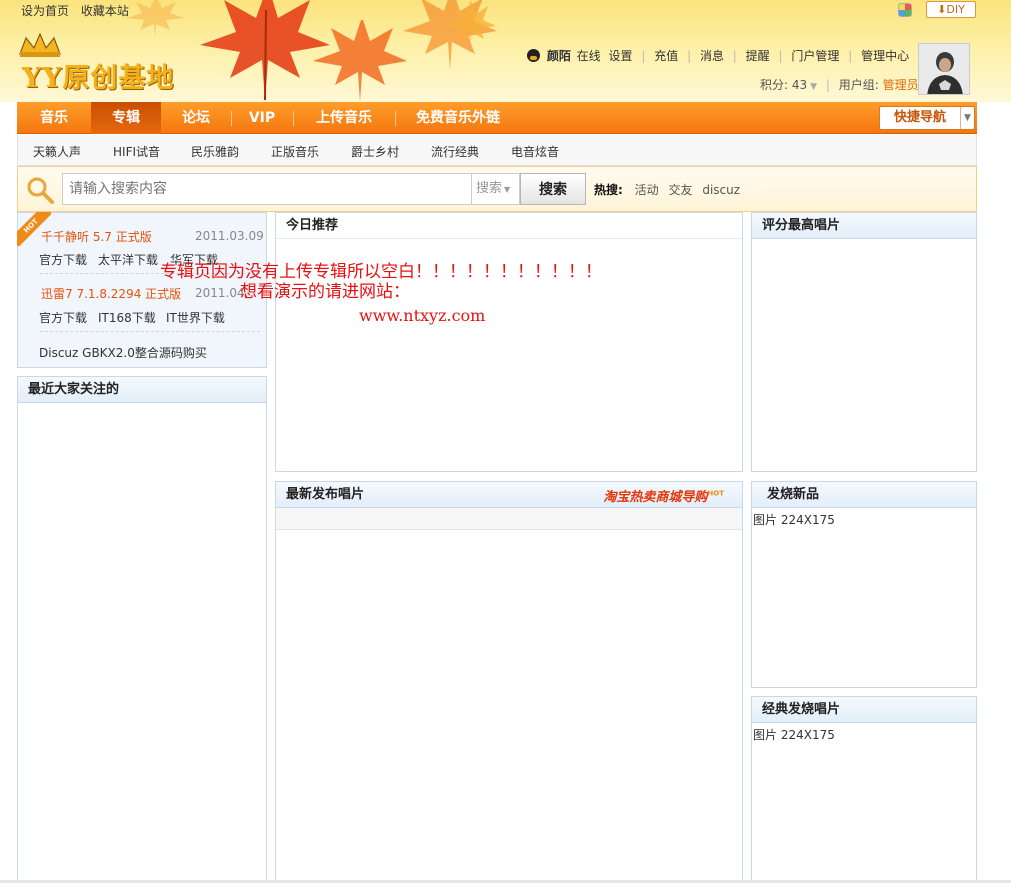 The width and height of the screenshot is (1011, 883). I want to click on main-nav: 音乐 专辑 论坛 VIP 上传音乐 免费音乐外链 快捷导航 ▼, so click(497, 118).